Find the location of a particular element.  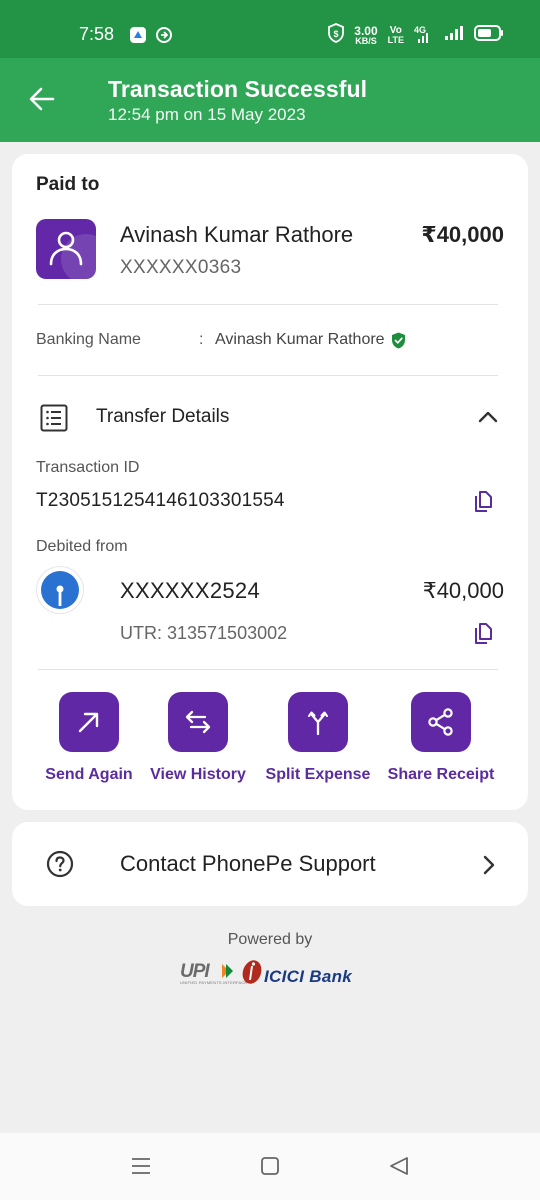

view-history-button is located at coordinates (198, 722).